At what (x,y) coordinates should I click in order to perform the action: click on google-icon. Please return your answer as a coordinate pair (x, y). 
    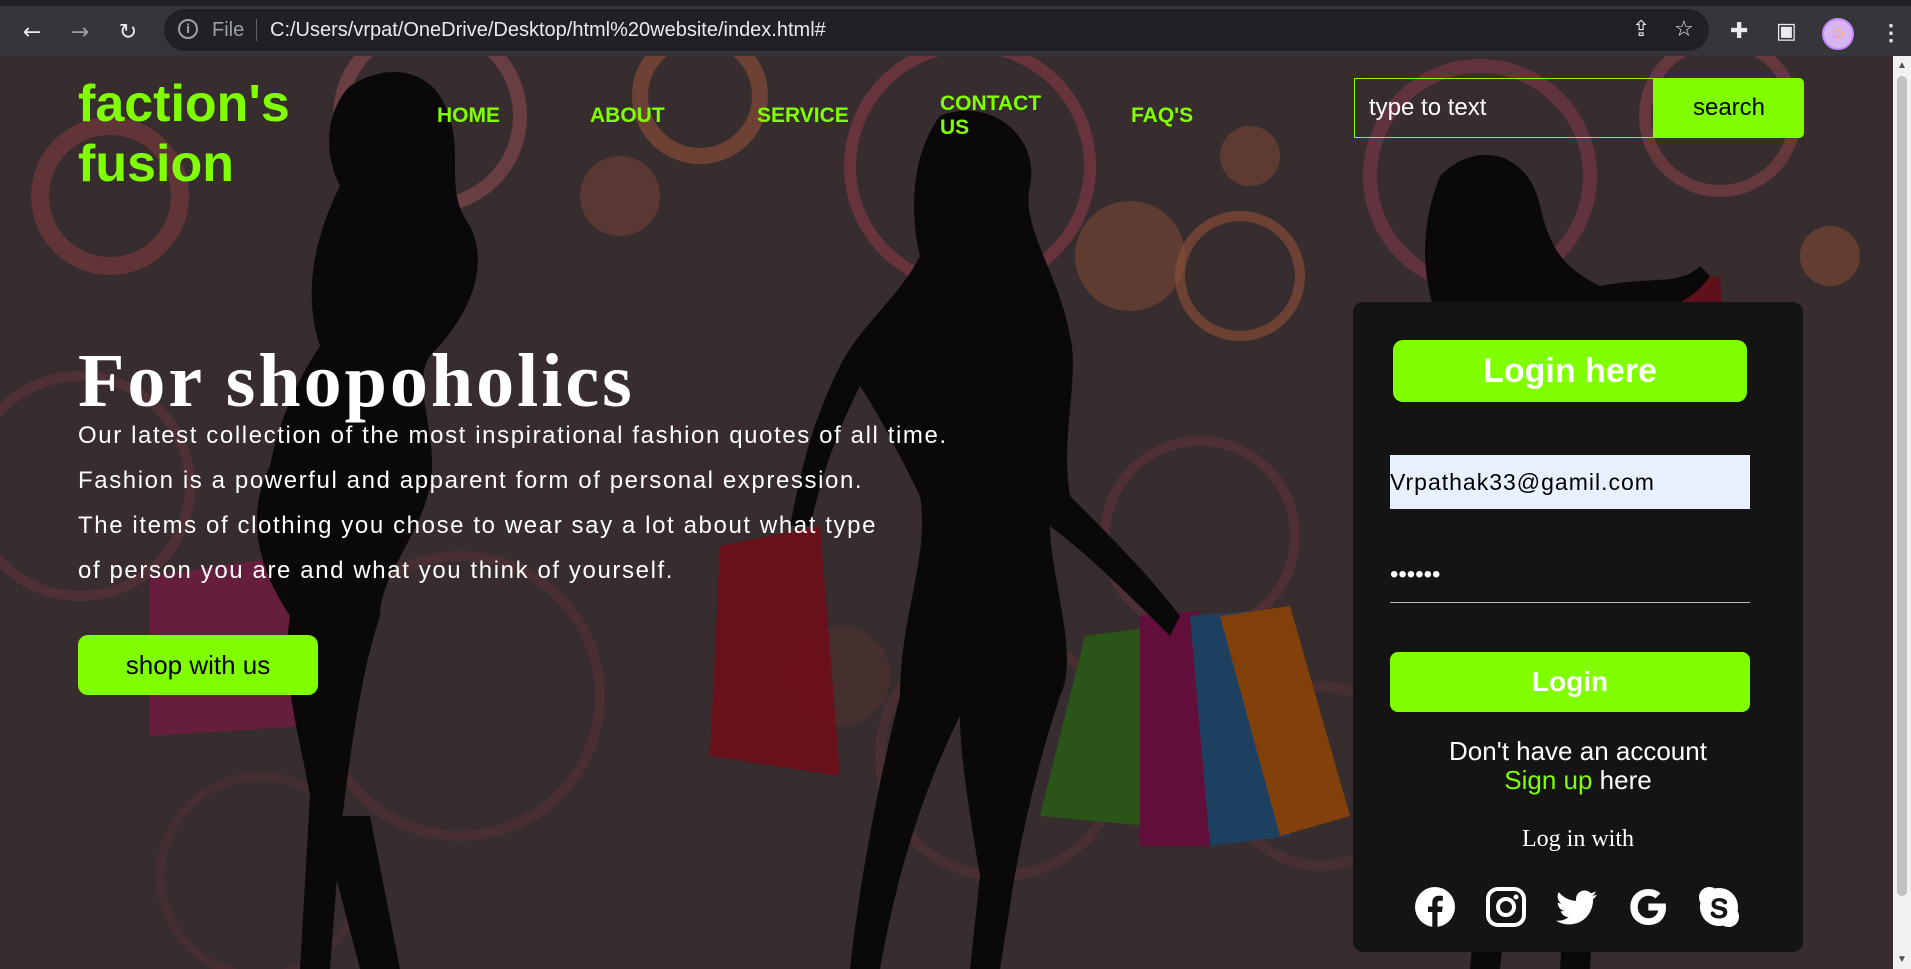
    Looking at the image, I should click on (1648, 907).